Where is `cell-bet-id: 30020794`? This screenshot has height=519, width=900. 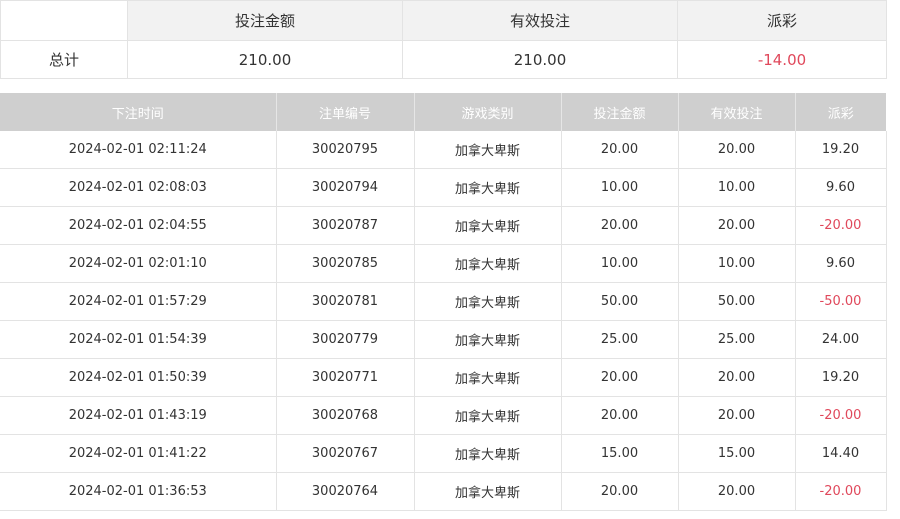
cell-bet-id: 30020794 is located at coordinates (345, 187).